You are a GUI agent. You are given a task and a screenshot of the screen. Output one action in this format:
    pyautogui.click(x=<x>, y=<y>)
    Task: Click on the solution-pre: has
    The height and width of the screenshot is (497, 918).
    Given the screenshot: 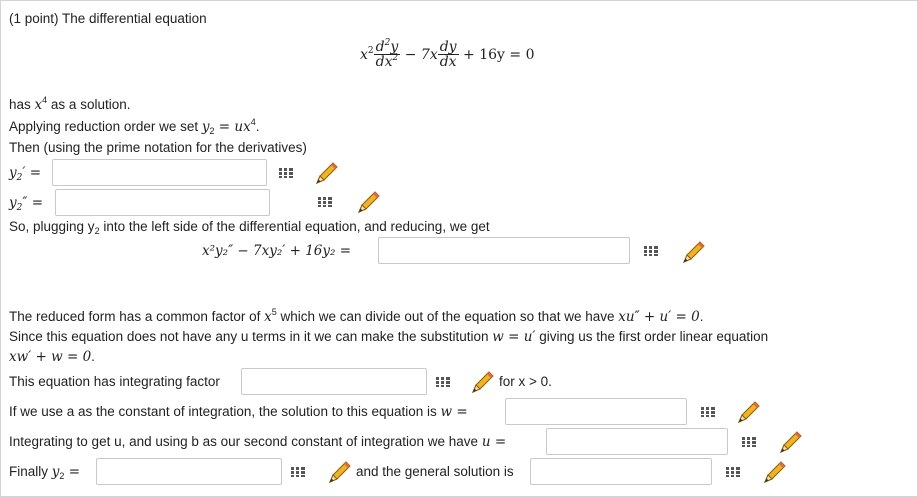 What is the action you would take?
    pyautogui.click(x=22, y=104)
    